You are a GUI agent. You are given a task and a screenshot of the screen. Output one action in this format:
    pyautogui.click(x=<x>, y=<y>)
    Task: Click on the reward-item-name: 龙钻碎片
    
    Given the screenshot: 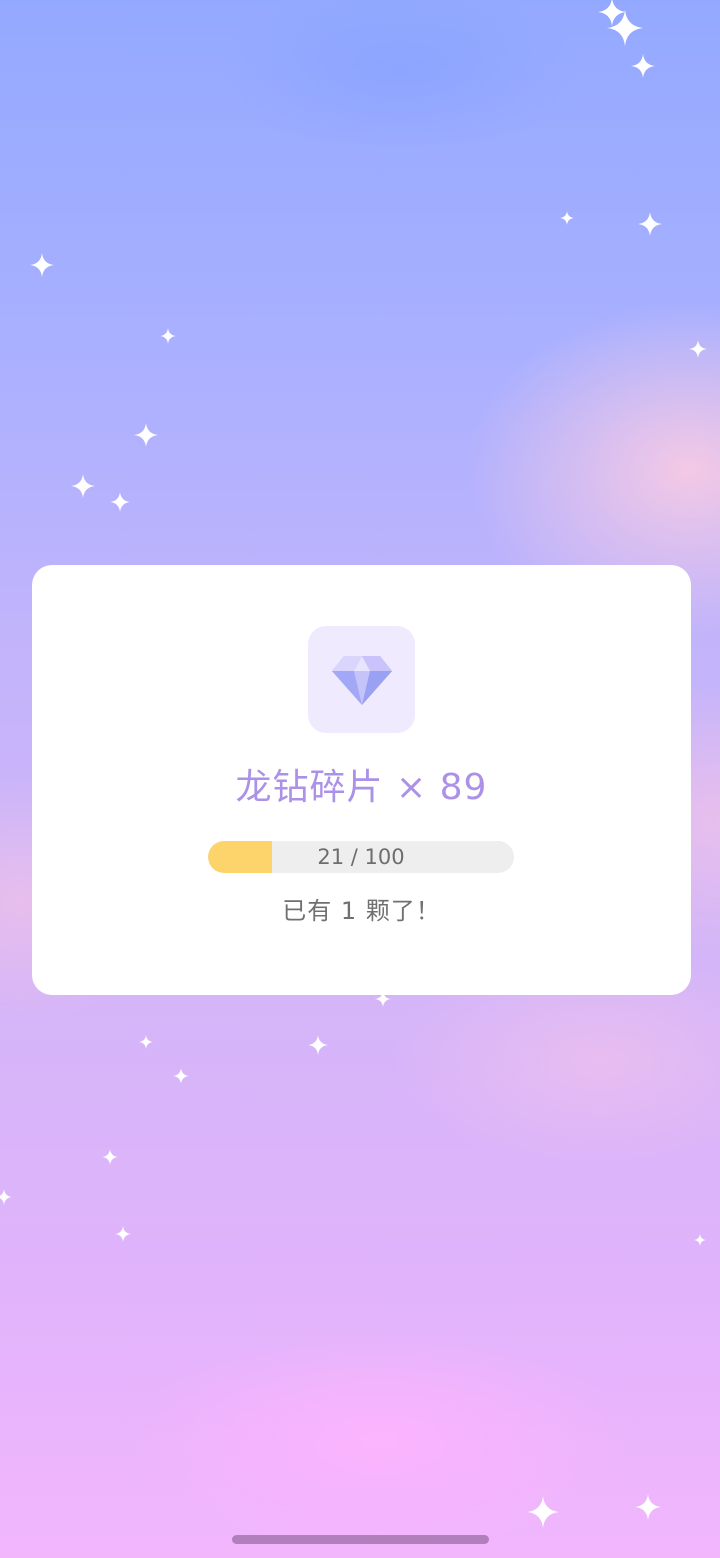 What is the action you would take?
    pyautogui.click(x=309, y=787)
    